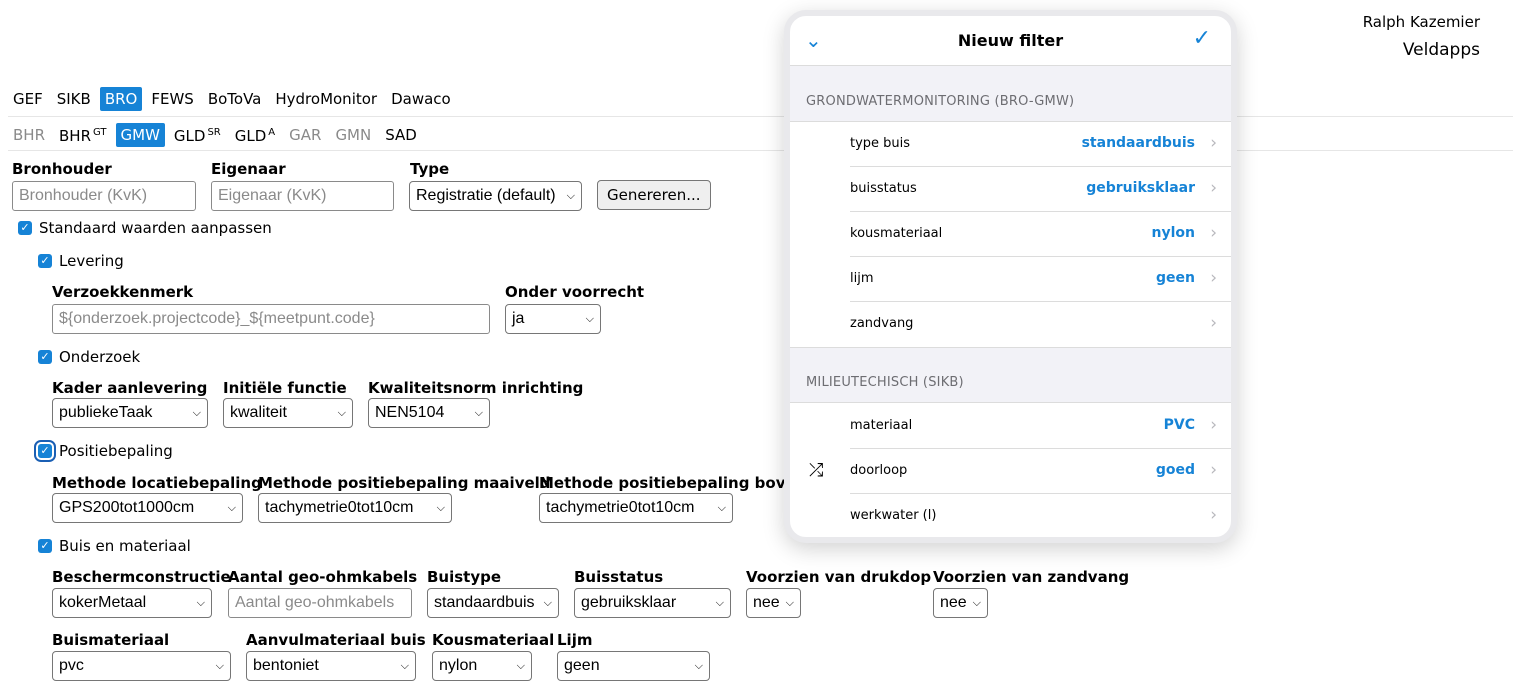 The height and width of the screenshot is (693, 1514). I want to click on bovenkant-select: tachymetrie0tot10cm ⌵, so click(636, 508).